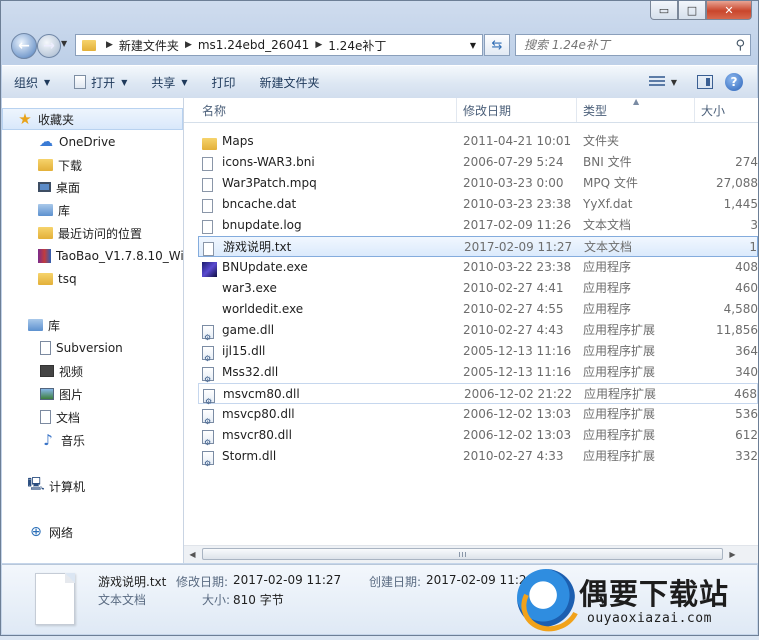  What do you see at coordinates (478, 439) in the screenshot?
I see `file-row: msvcr80.dll 2006-12-02 13:03 应用程序扩展 612` at bounding box center [478, 439].